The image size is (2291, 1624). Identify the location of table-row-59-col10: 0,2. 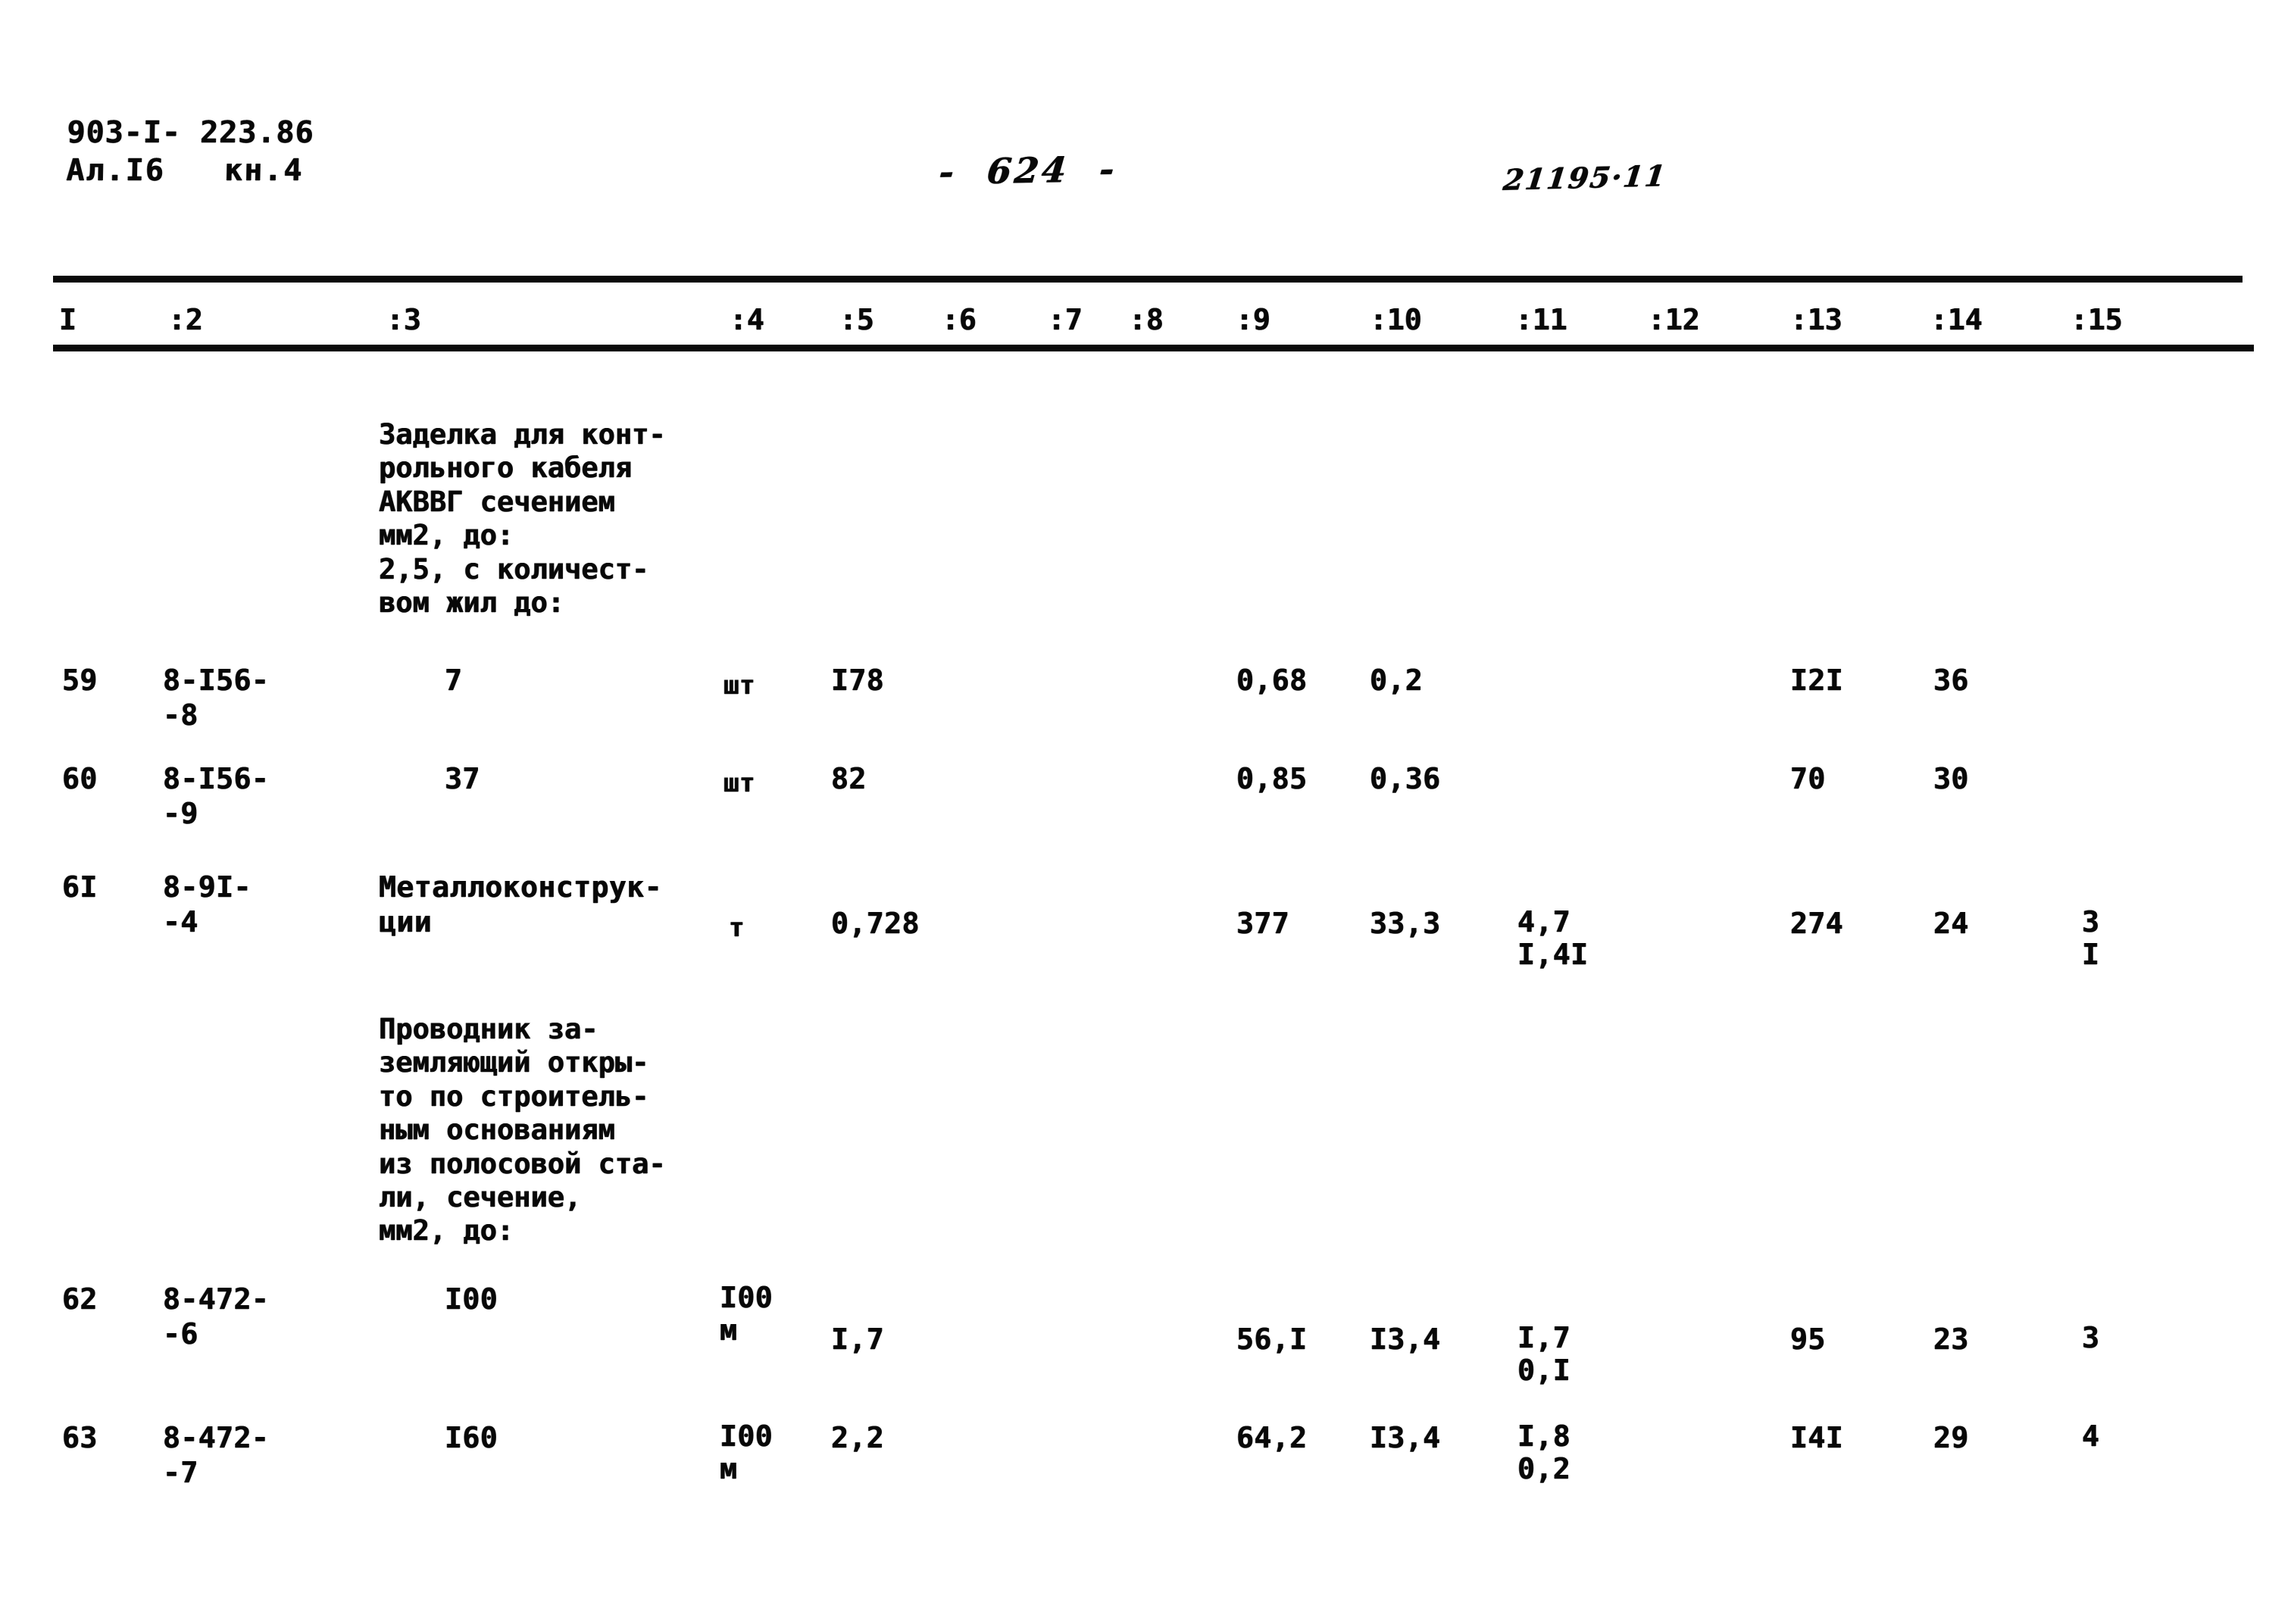
(1397, 680).